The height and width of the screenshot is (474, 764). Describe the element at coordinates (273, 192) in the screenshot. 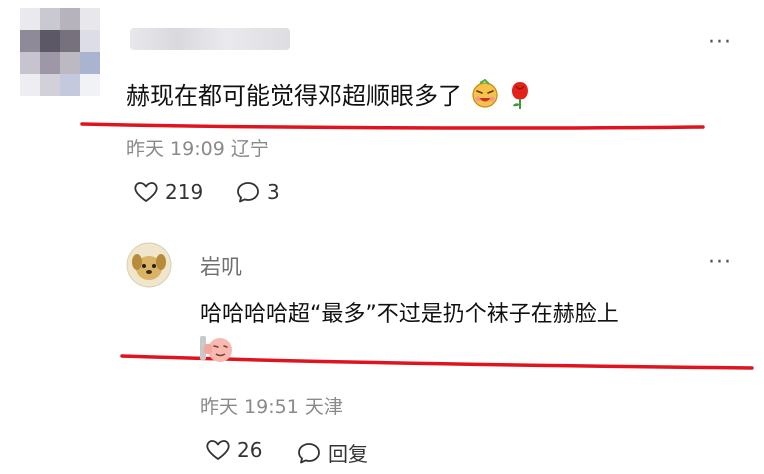

I see `reply-count: 3` at that location.